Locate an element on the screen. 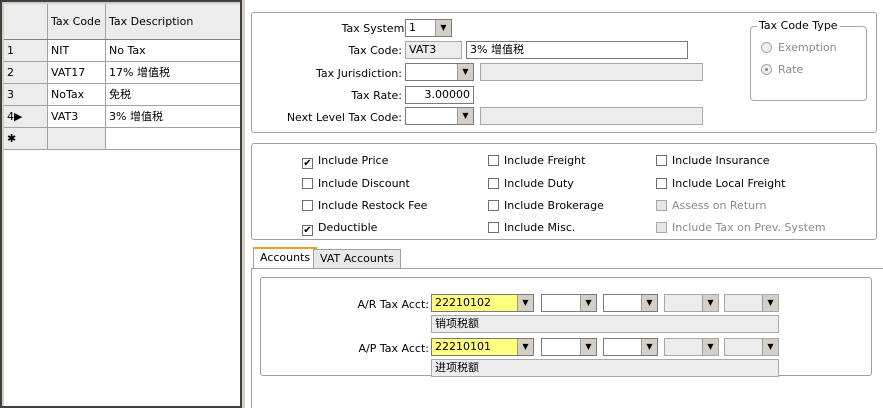 The height and width of the screenshot is (408, 883). new-row: ✱ is located at coordinates (122, 139).